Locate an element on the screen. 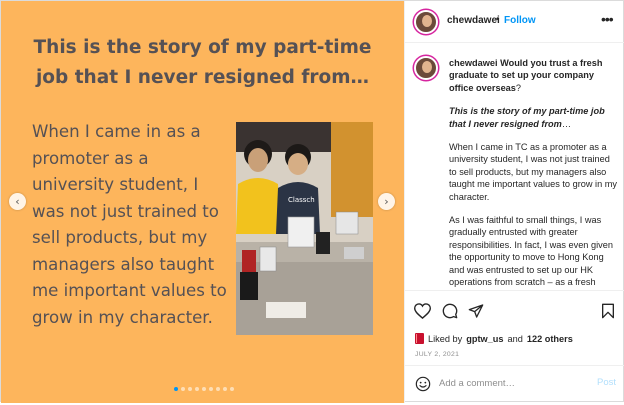 The image size is (624, 405). liked-by-prefix: Liked by is located at coordinates (445, 338).